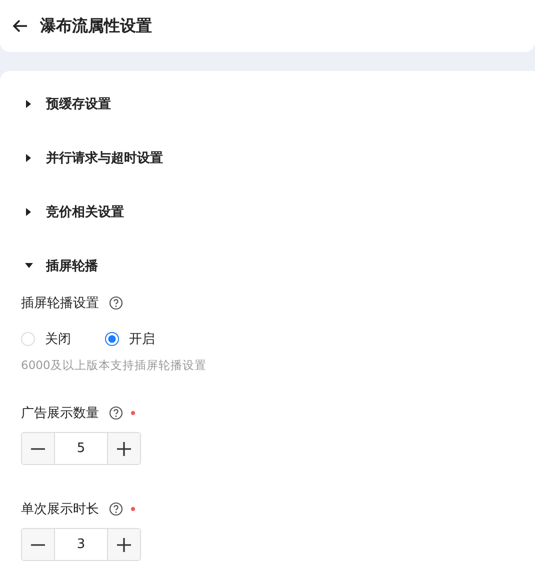  Describe the element at coordinates (112, 339) in the screenshot. I see `radio-button` at that location.